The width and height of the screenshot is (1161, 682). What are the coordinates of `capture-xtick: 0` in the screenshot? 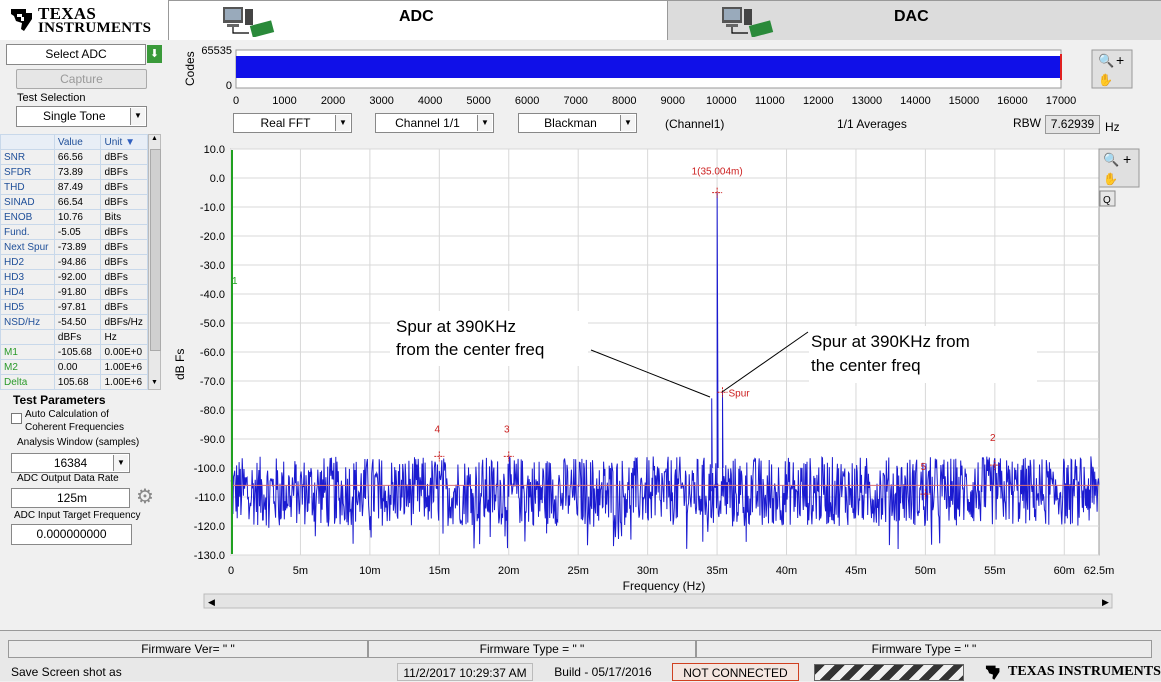 It's located at (236, 101).